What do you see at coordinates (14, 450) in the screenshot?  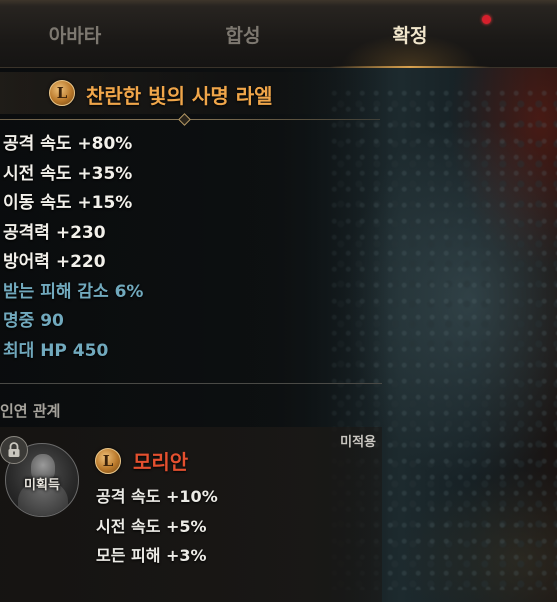 I see `lock-icon` at bounding box center [14, 450].